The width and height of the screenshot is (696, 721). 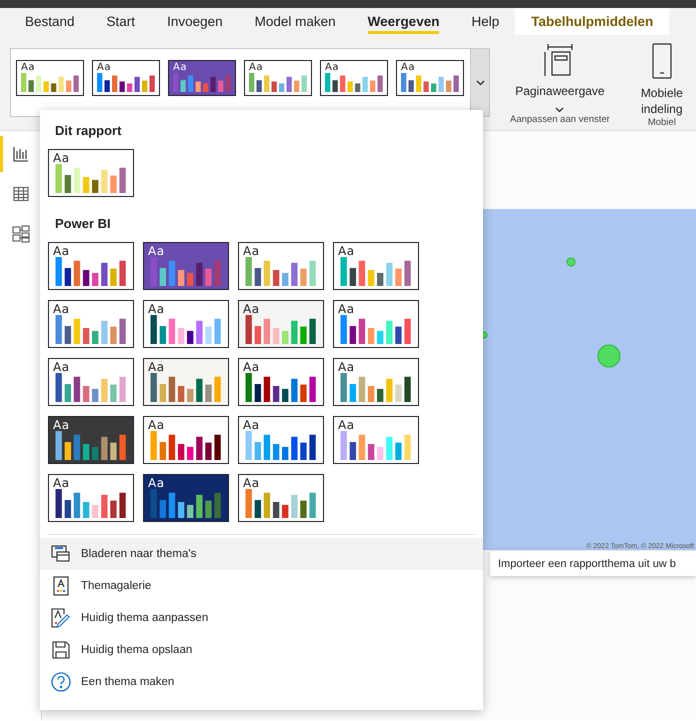 I want to click on table-icon, so click(x=20, y=194).